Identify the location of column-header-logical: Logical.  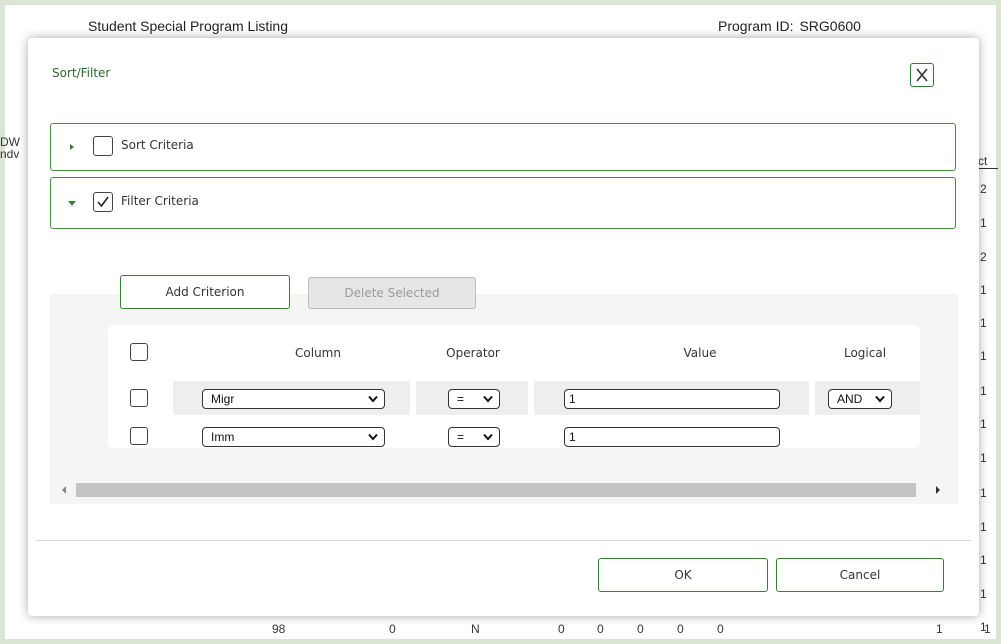
(865, 353).